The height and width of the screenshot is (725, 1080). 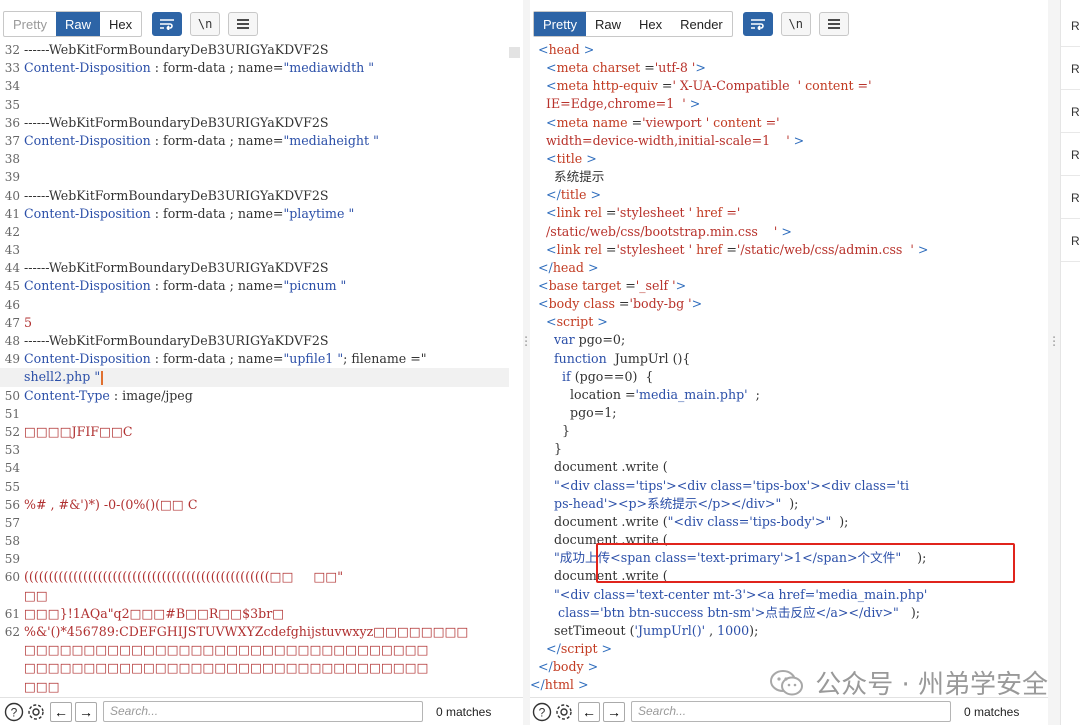 I want to click on line-number: 50, so click(x=12, y=395).